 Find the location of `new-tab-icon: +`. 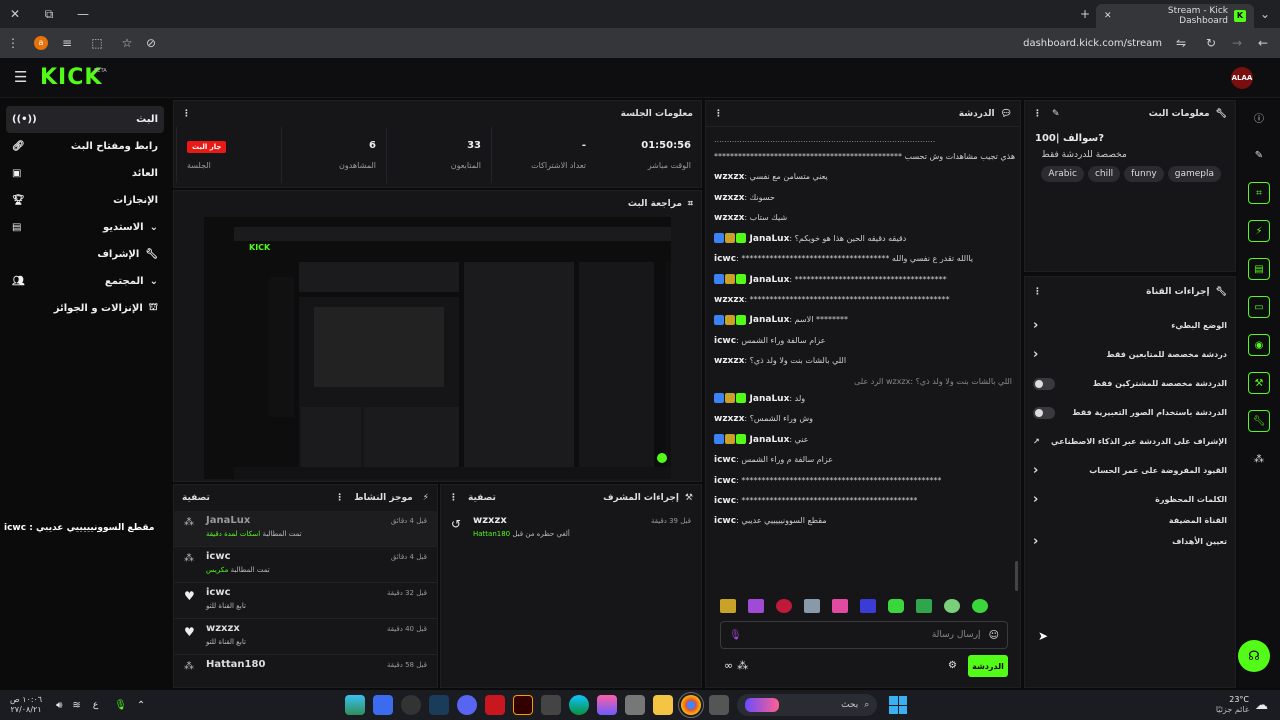

new-tab-icon: + is located at coordinates (1085, 14).